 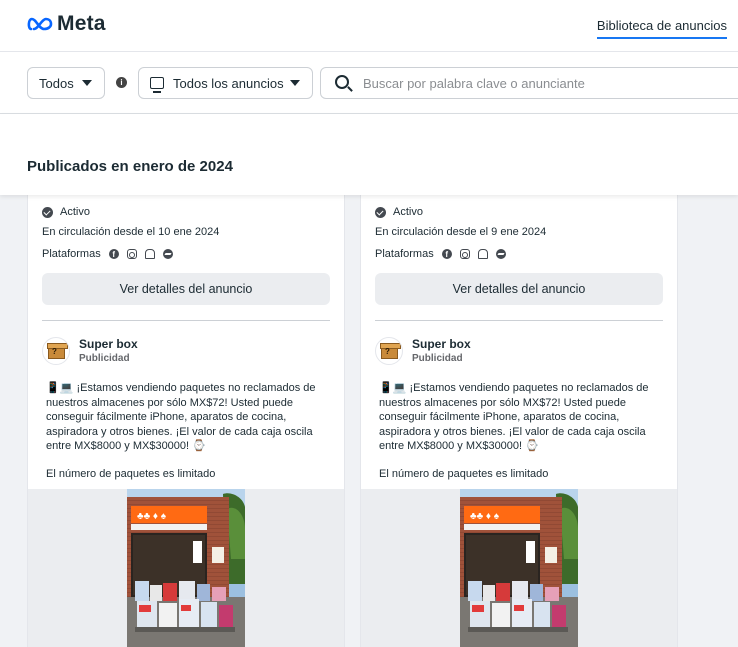 What do you see at coordinates (369, 154) in the screenshot?
I see `results-section-header: Publicados en enero de 2024` at bounding box center [369, 154].